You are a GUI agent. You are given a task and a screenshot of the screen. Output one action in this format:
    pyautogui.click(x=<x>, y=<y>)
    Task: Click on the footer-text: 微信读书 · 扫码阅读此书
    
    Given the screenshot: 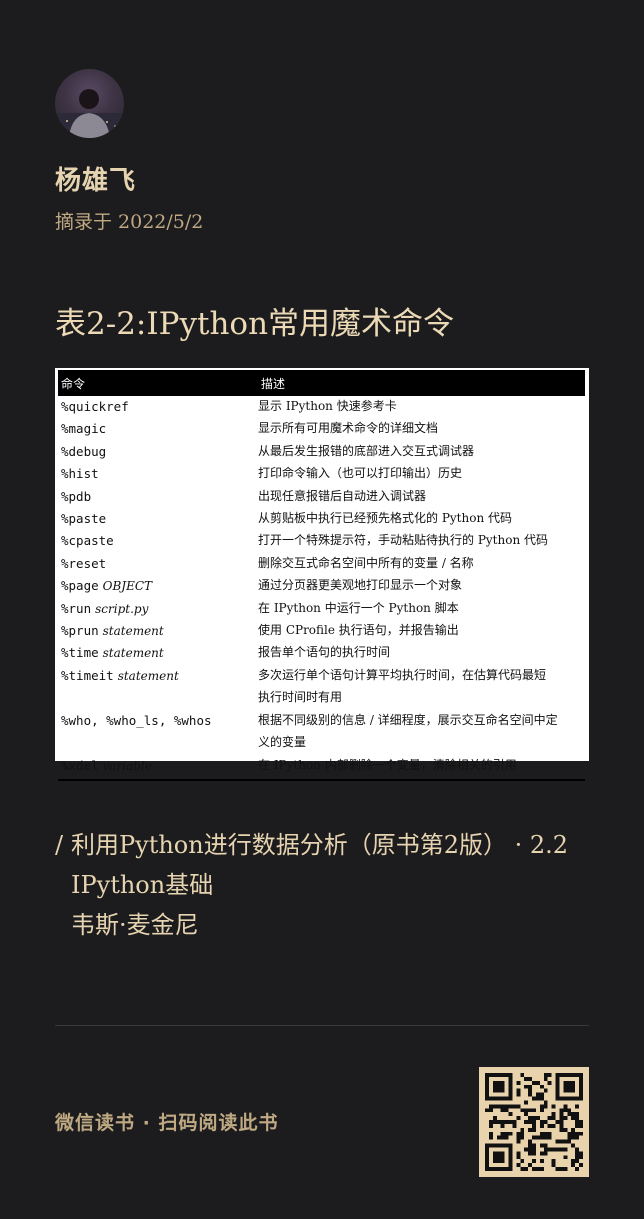 What is the action you would take?
    pyautogui.click(x=167, y=1123)
    